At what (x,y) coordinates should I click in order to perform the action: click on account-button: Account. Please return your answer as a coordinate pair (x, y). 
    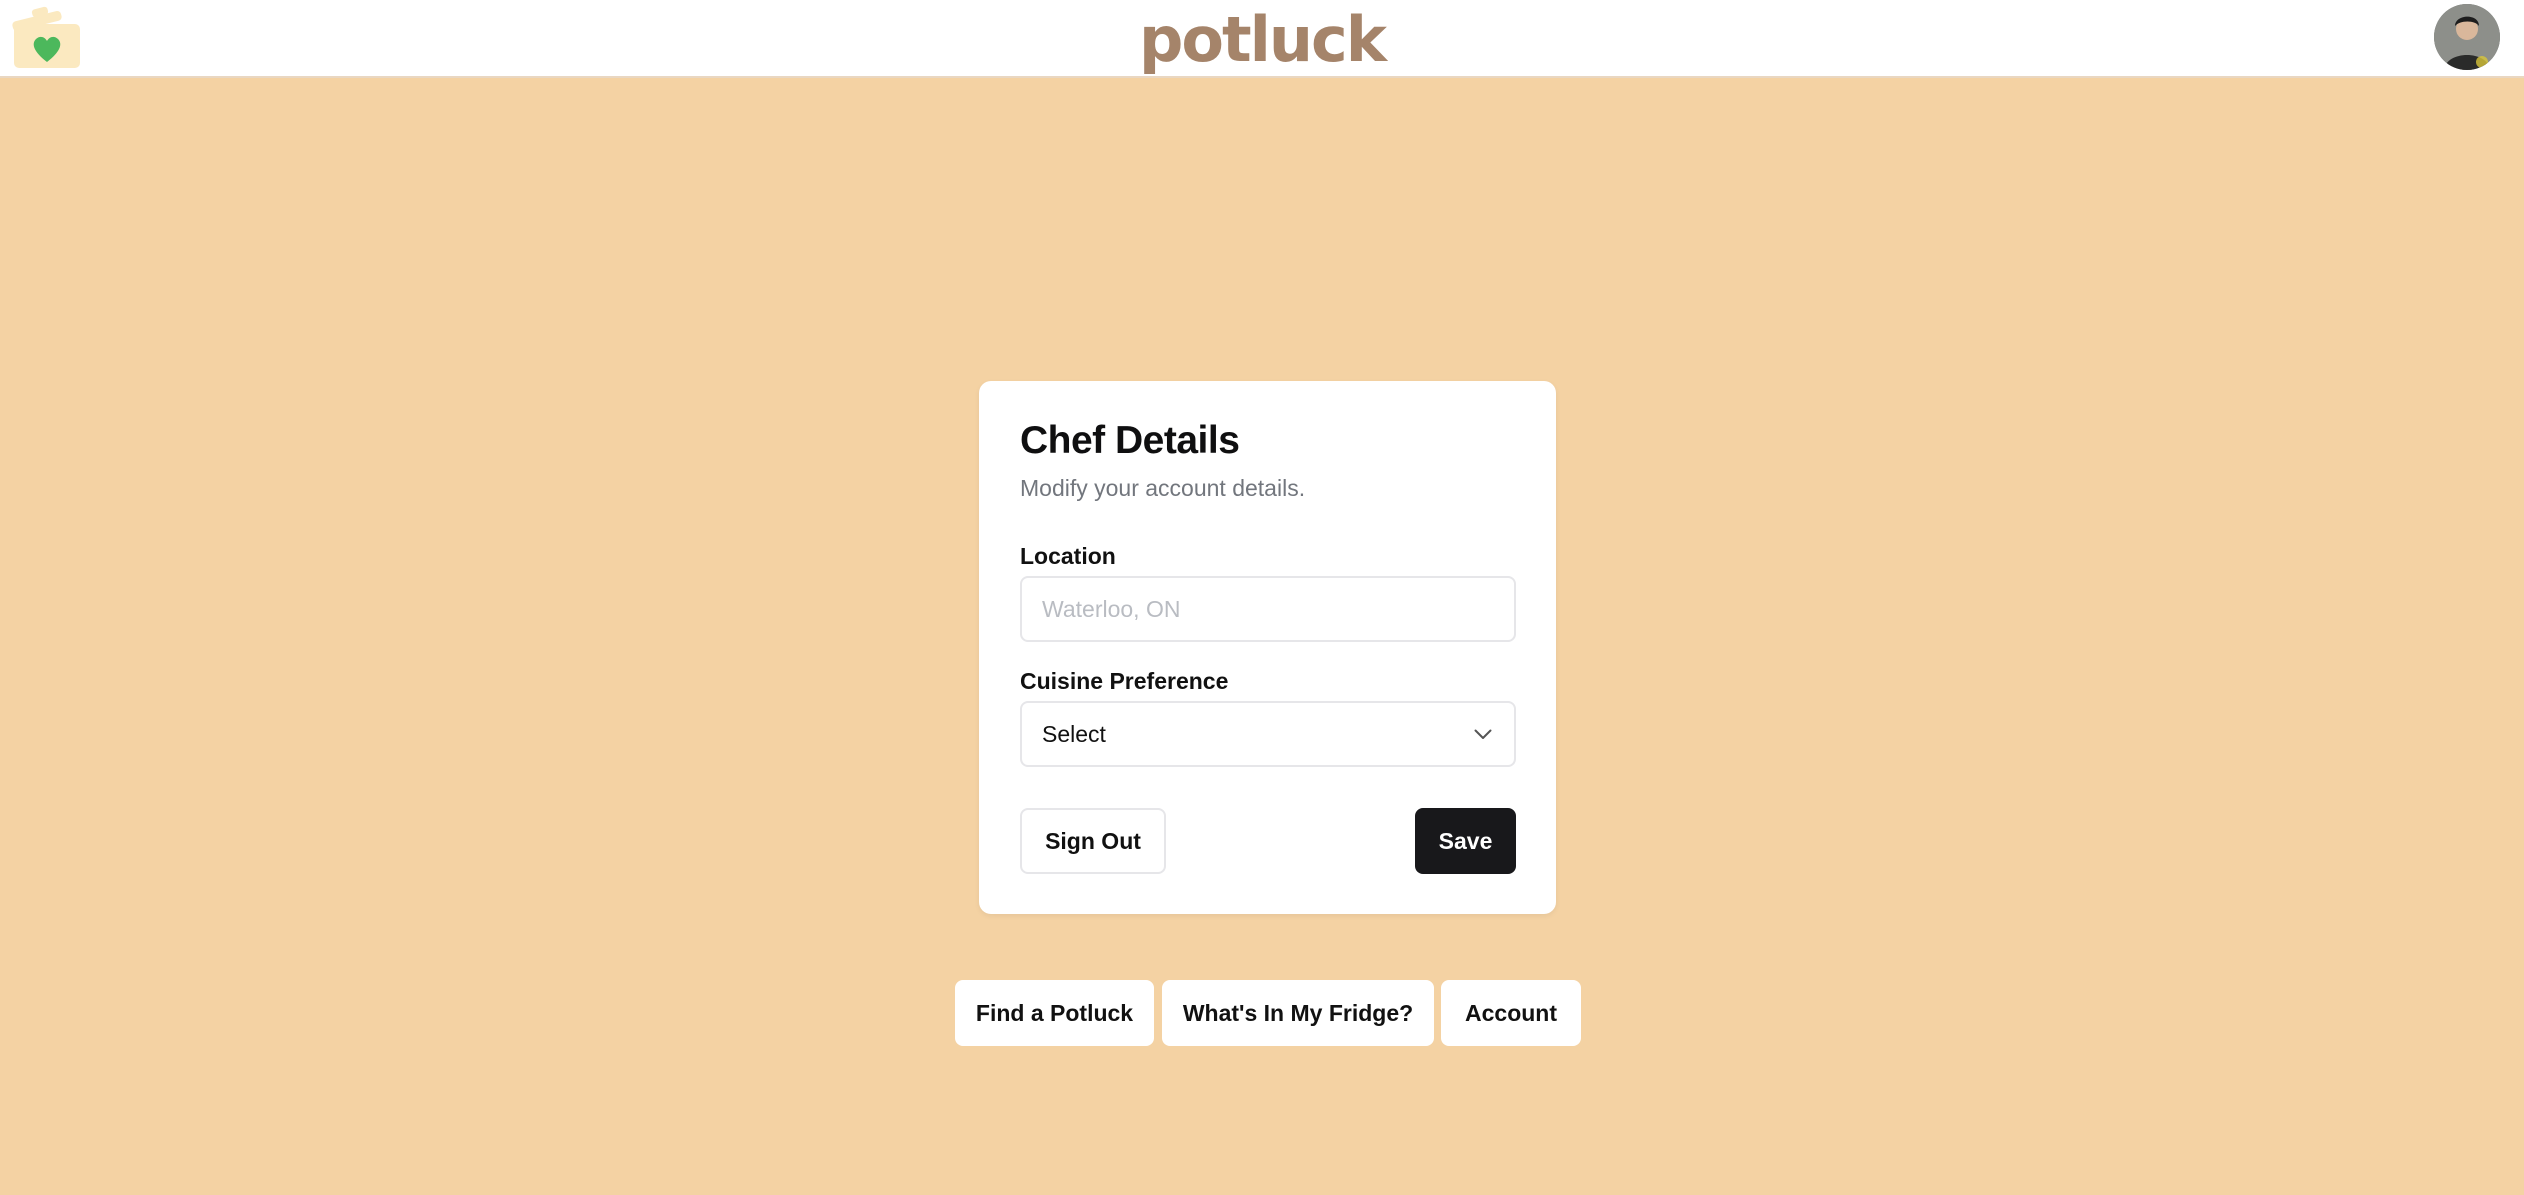
    Looking at the image, I should click on (1511, 1013).